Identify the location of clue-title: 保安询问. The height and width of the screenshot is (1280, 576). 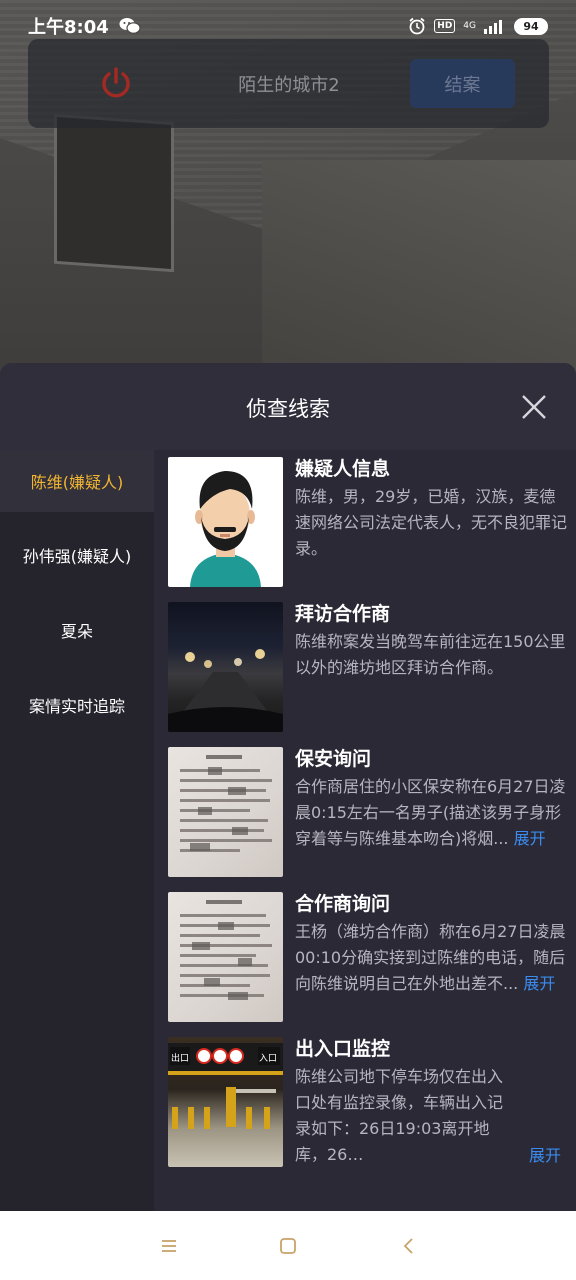
(333, 759).